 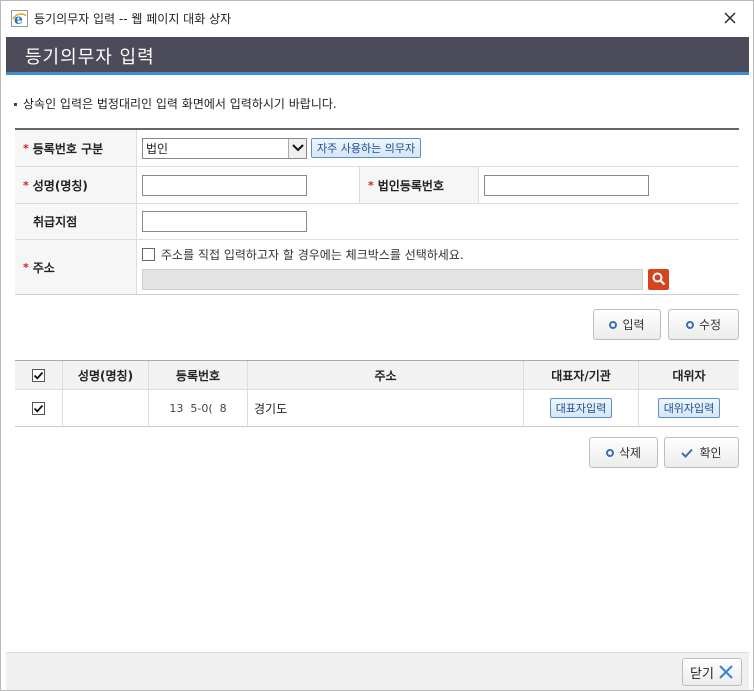 I want to click on address-manual-checkbox, so click(x=148, y=254).